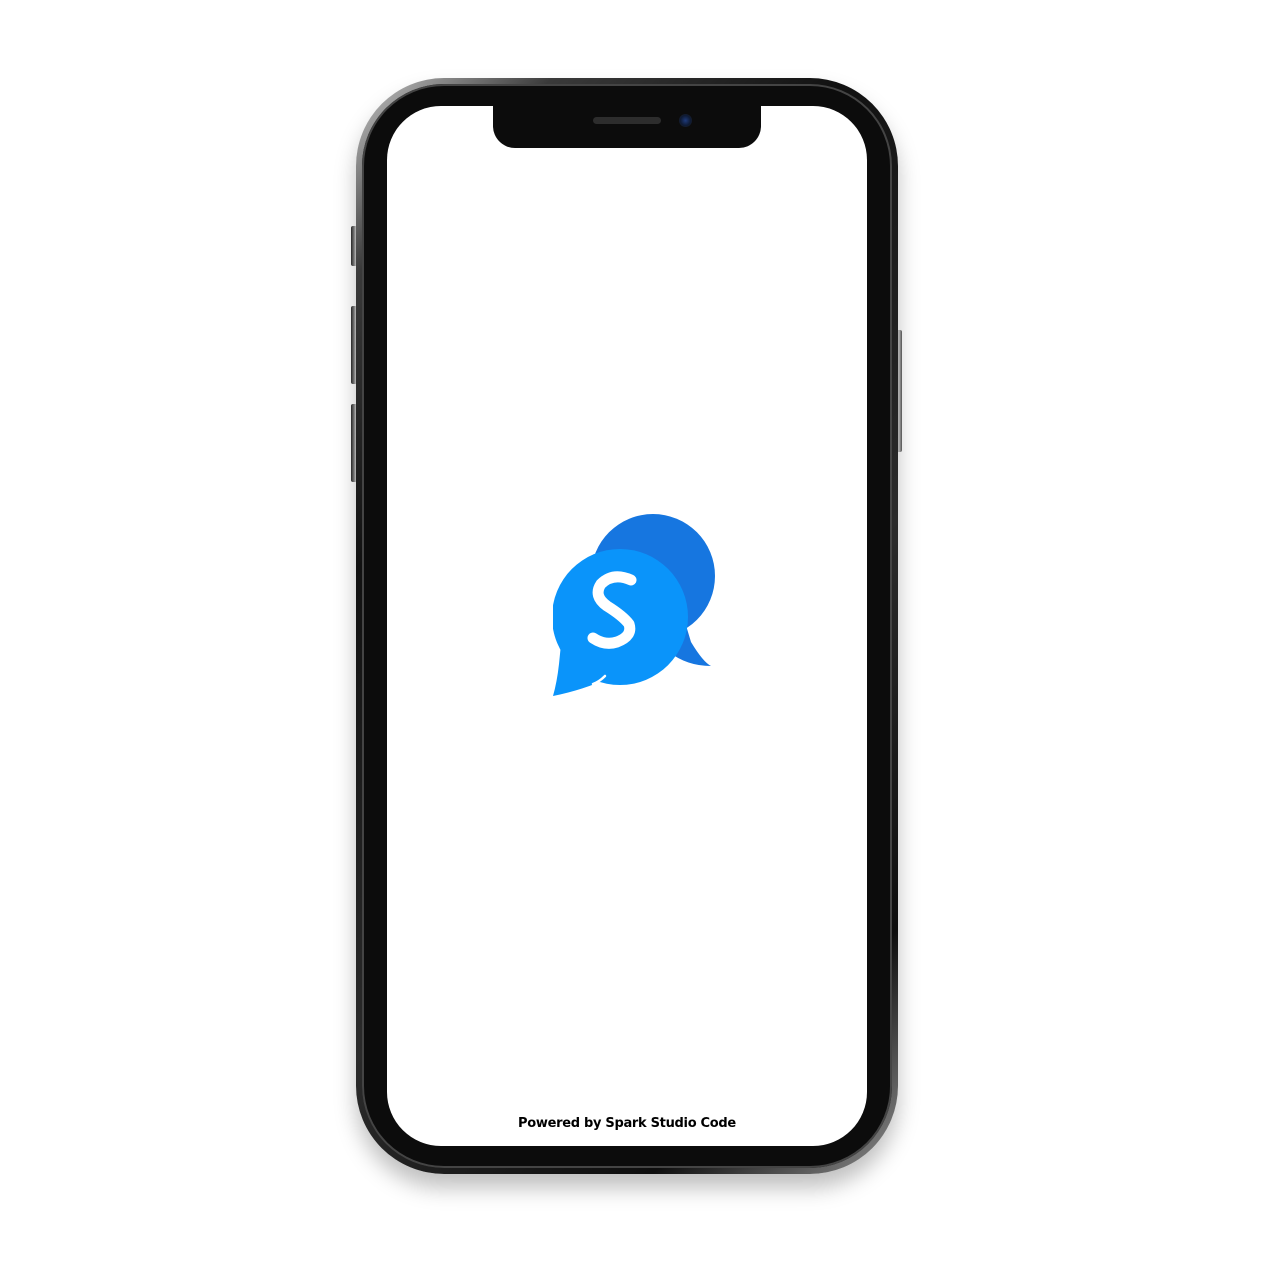 This screenshot has width=1280, height=1280. What do you see at coordinates (627, 120) in the screenshot?
I see `earpiece-speaker` at bounding box center [627, 120].